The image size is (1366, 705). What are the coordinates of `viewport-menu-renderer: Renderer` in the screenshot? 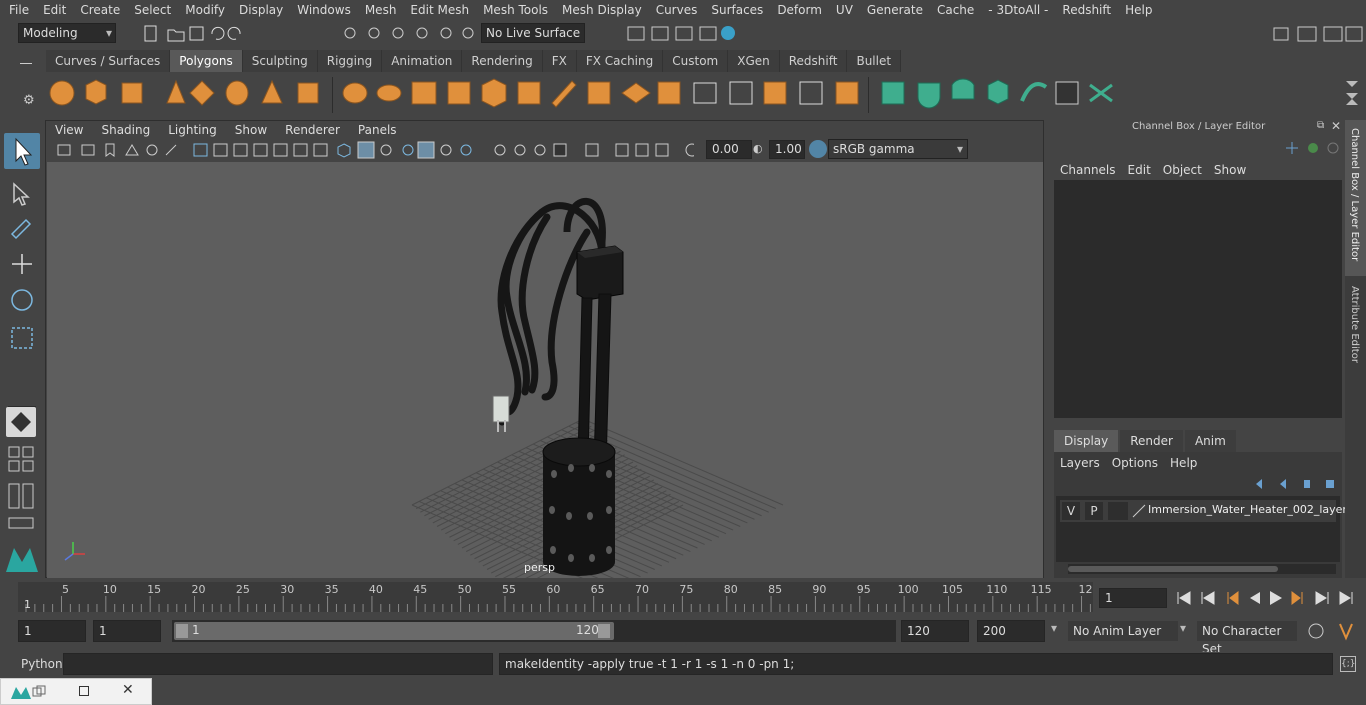 It's located at (312, 130).